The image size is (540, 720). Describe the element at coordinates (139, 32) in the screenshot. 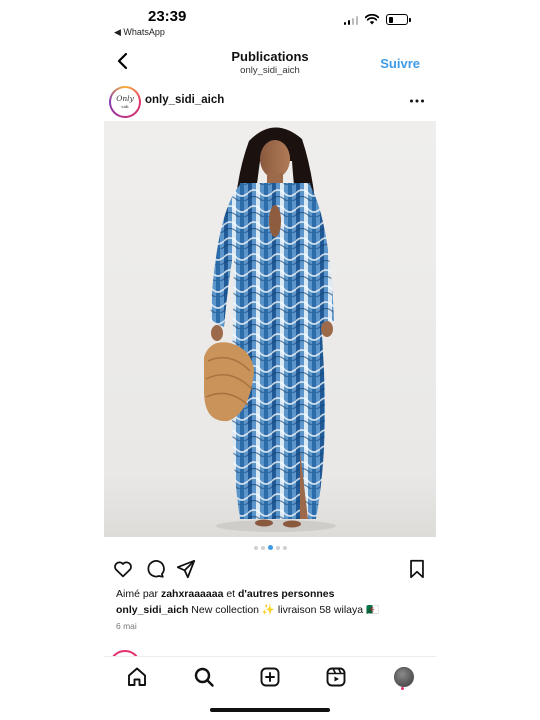

I see `back-to-app-link: ◀ WhatsApp` at that location.